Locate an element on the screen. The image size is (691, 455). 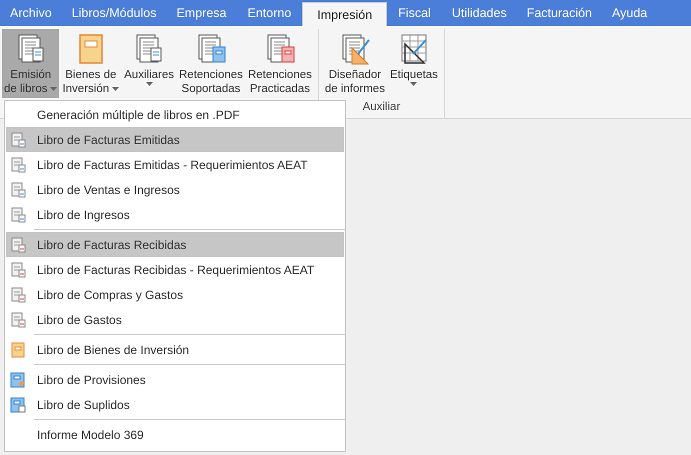
ribbon-tab: Impresión is located at coordinates (345, 14).